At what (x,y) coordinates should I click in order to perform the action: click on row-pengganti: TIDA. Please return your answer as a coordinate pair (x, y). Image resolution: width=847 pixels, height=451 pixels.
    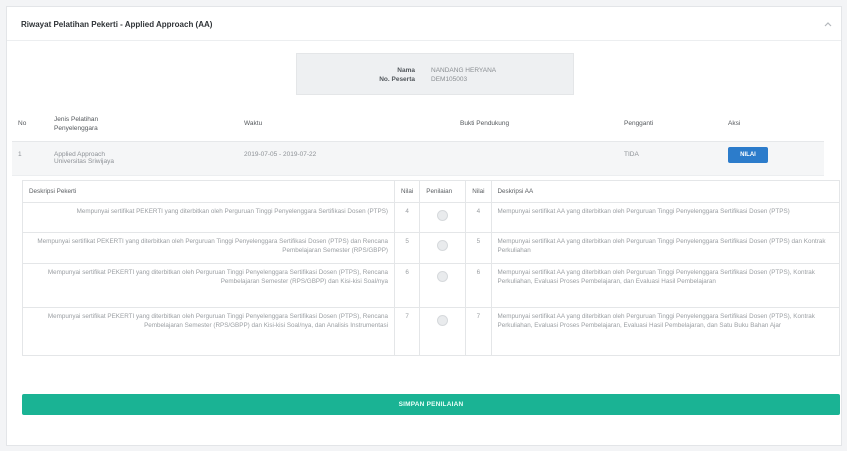
    Looking at the image, I should click on (670, 158).